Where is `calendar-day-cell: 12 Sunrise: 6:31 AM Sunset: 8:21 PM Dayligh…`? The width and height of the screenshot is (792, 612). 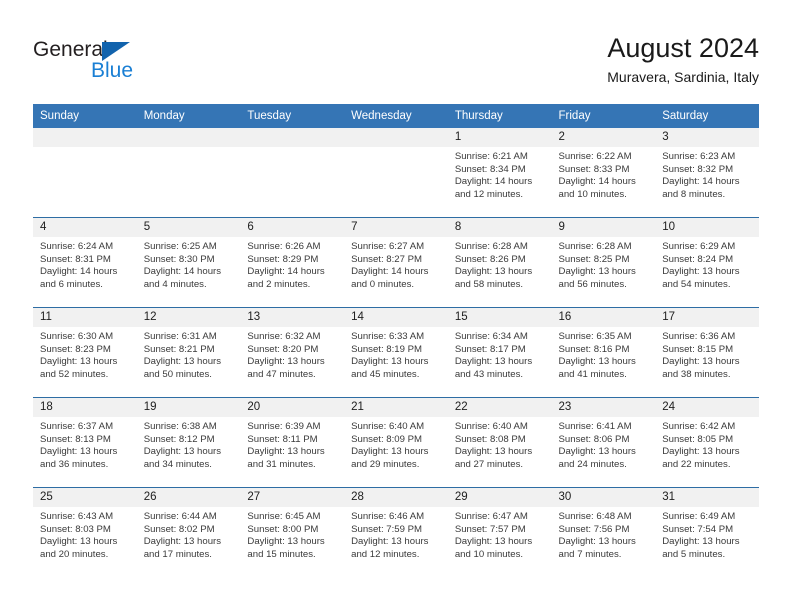 calendar-day-cell: 12 Sunrise: 6:31 AM Sunset: 8:21 PM Dayligh… is located at coordinates (188, 352).